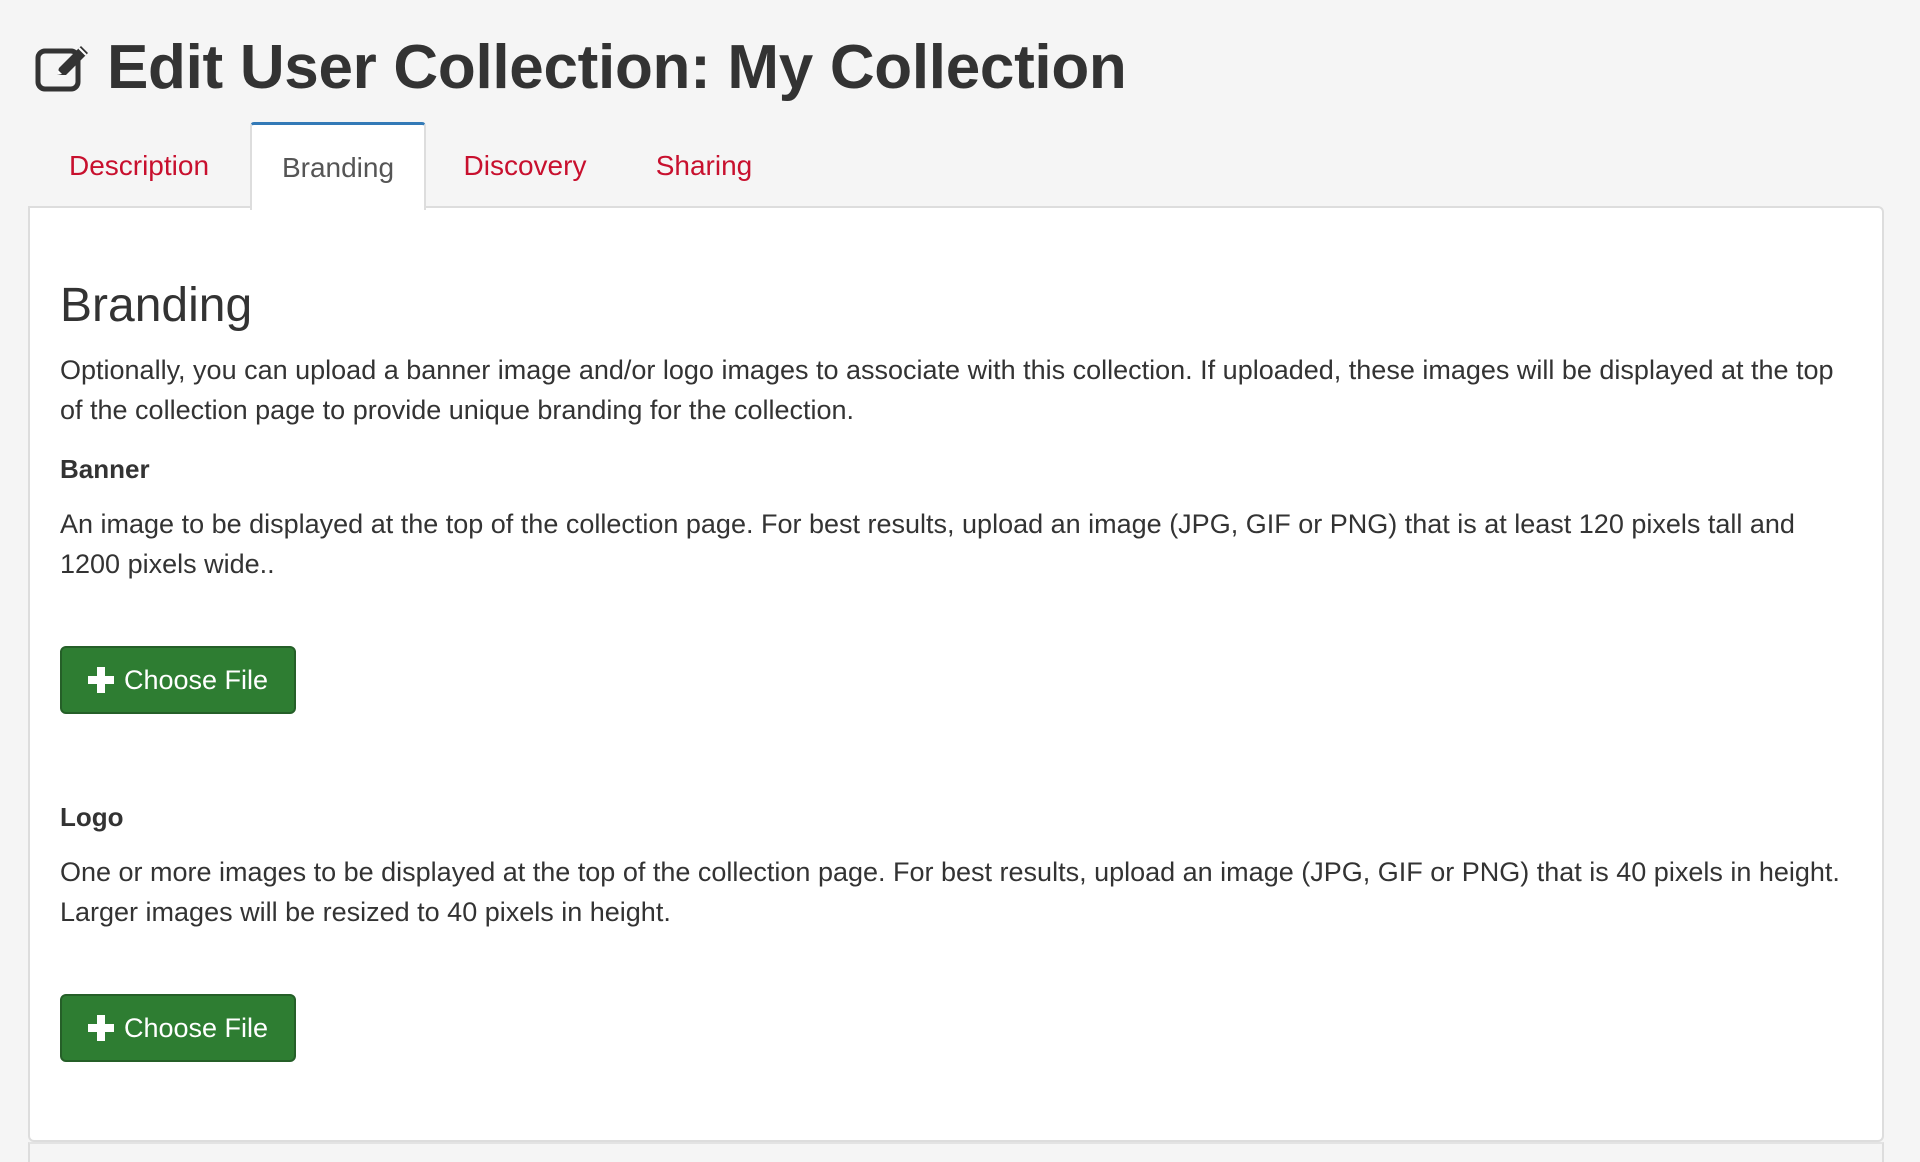  I want to click on tab-branding: Branding, so click(338, 166).